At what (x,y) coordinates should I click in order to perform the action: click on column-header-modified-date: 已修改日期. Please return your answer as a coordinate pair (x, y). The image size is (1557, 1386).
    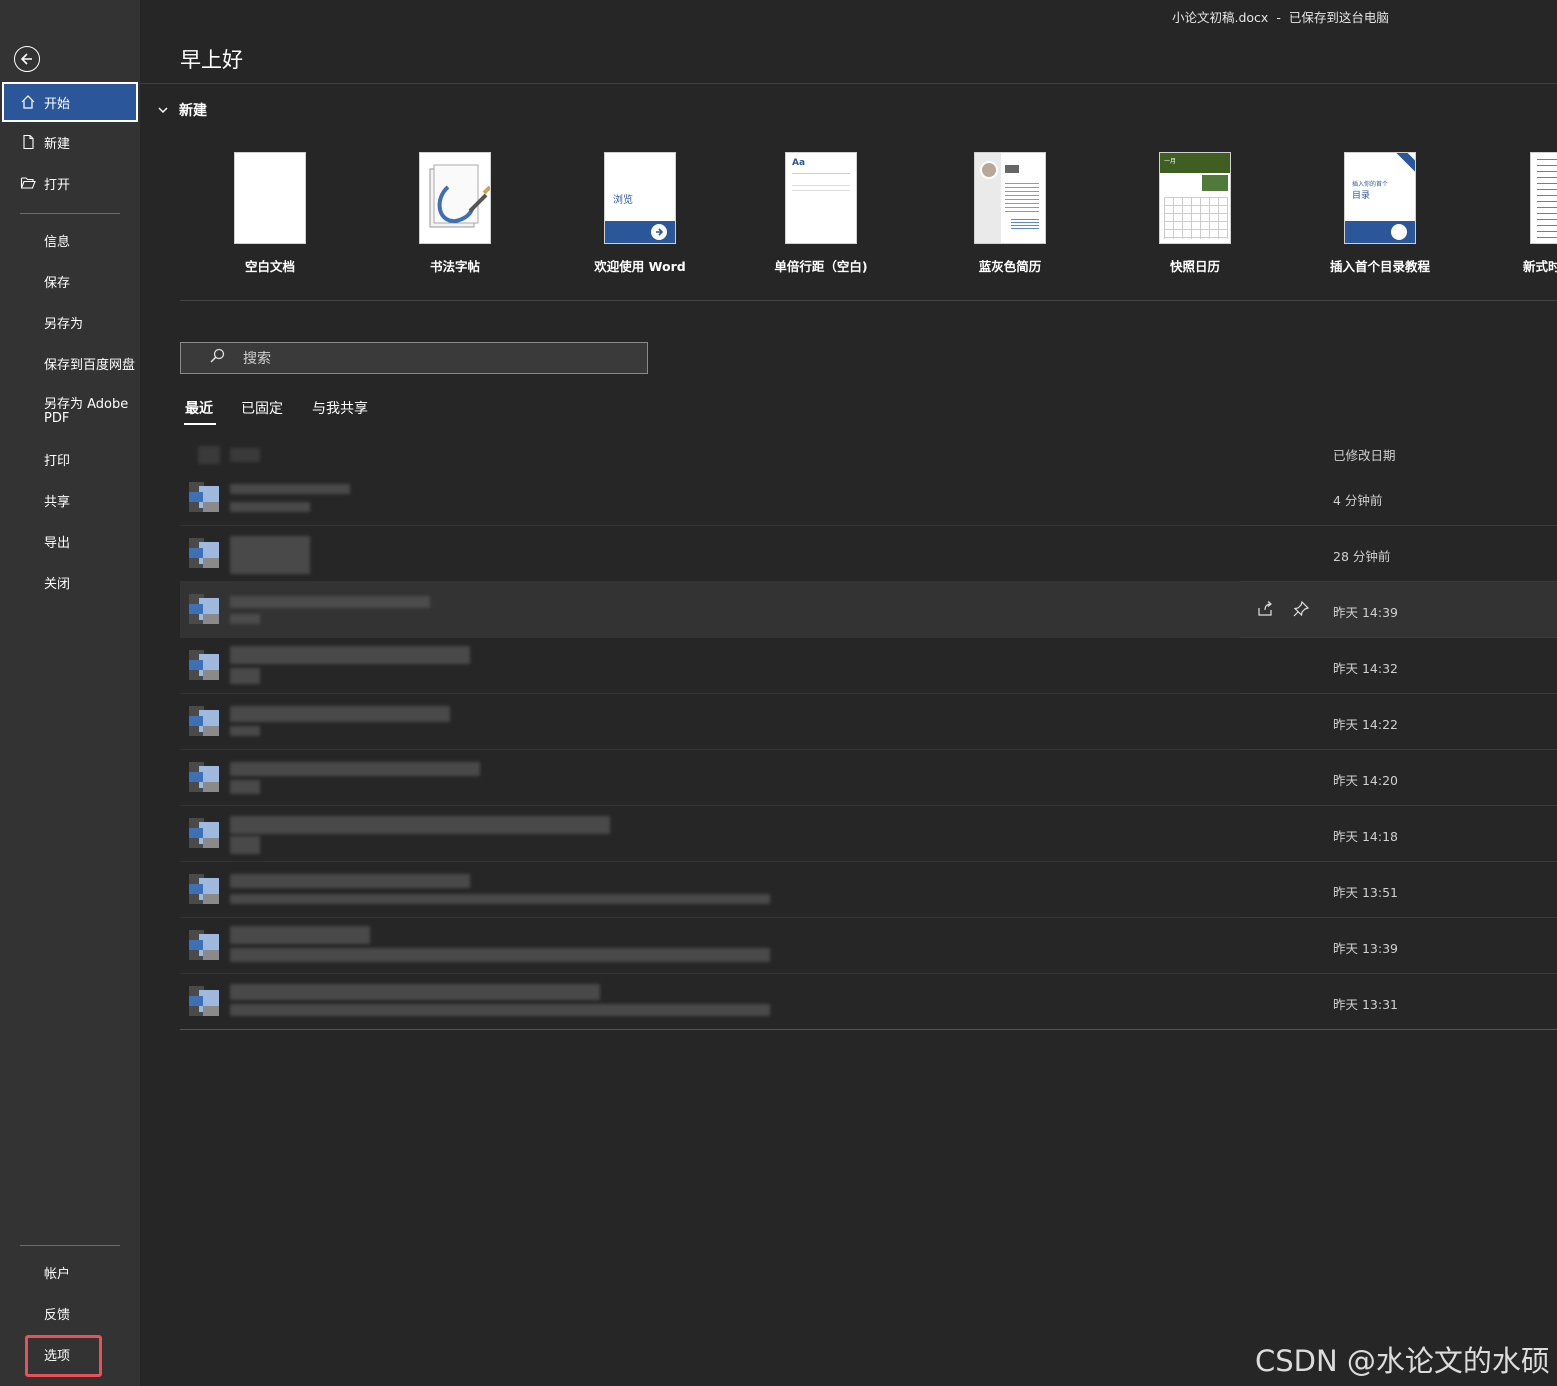
    Looking at the image, I should click on (1364, 454).